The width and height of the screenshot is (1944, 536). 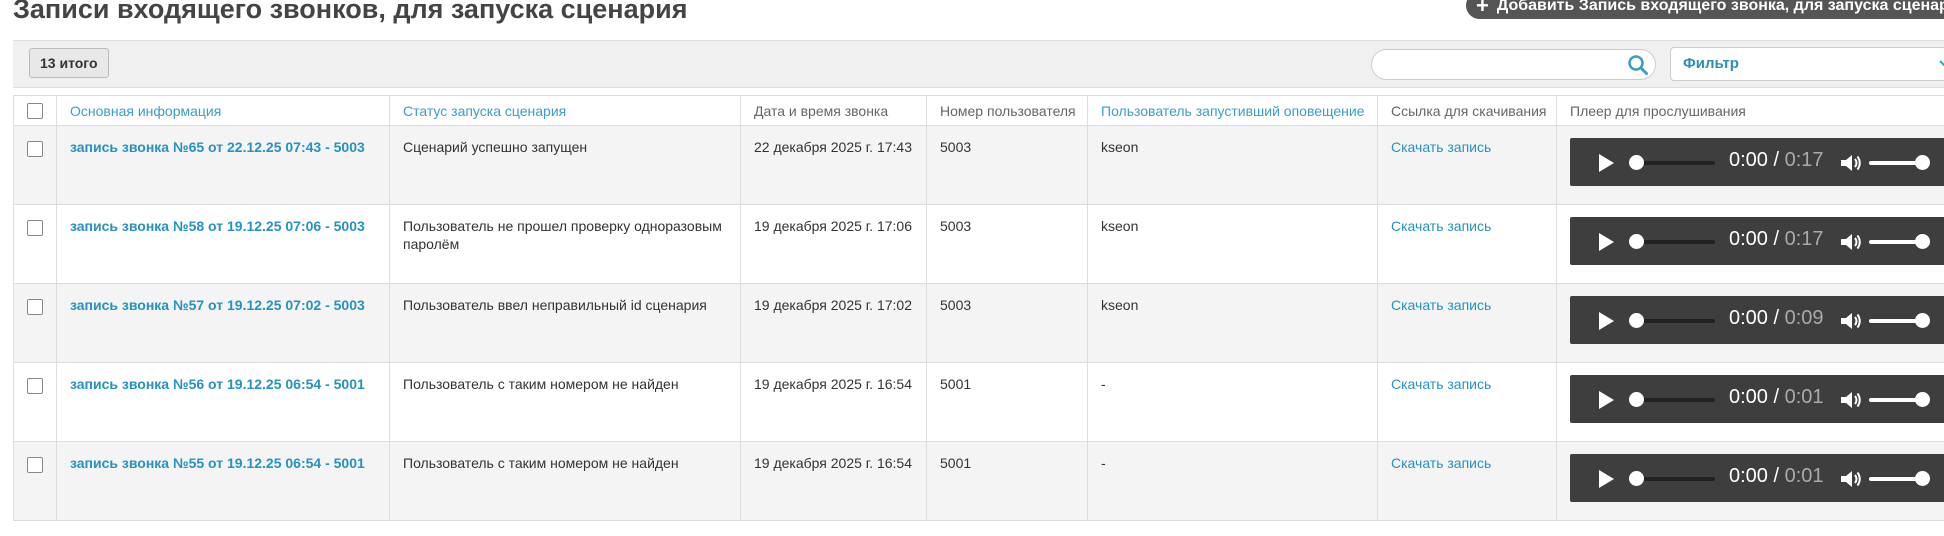 I want to click on search-box, so click(x=1513, y=64).